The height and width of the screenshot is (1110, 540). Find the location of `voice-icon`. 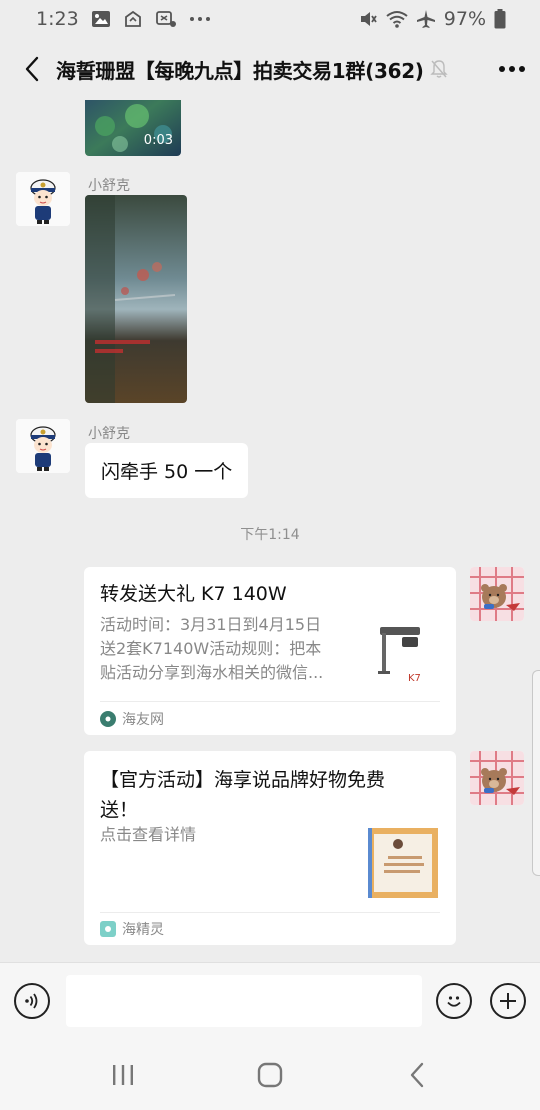

voice-icon is located at coordinates (31, 1001).